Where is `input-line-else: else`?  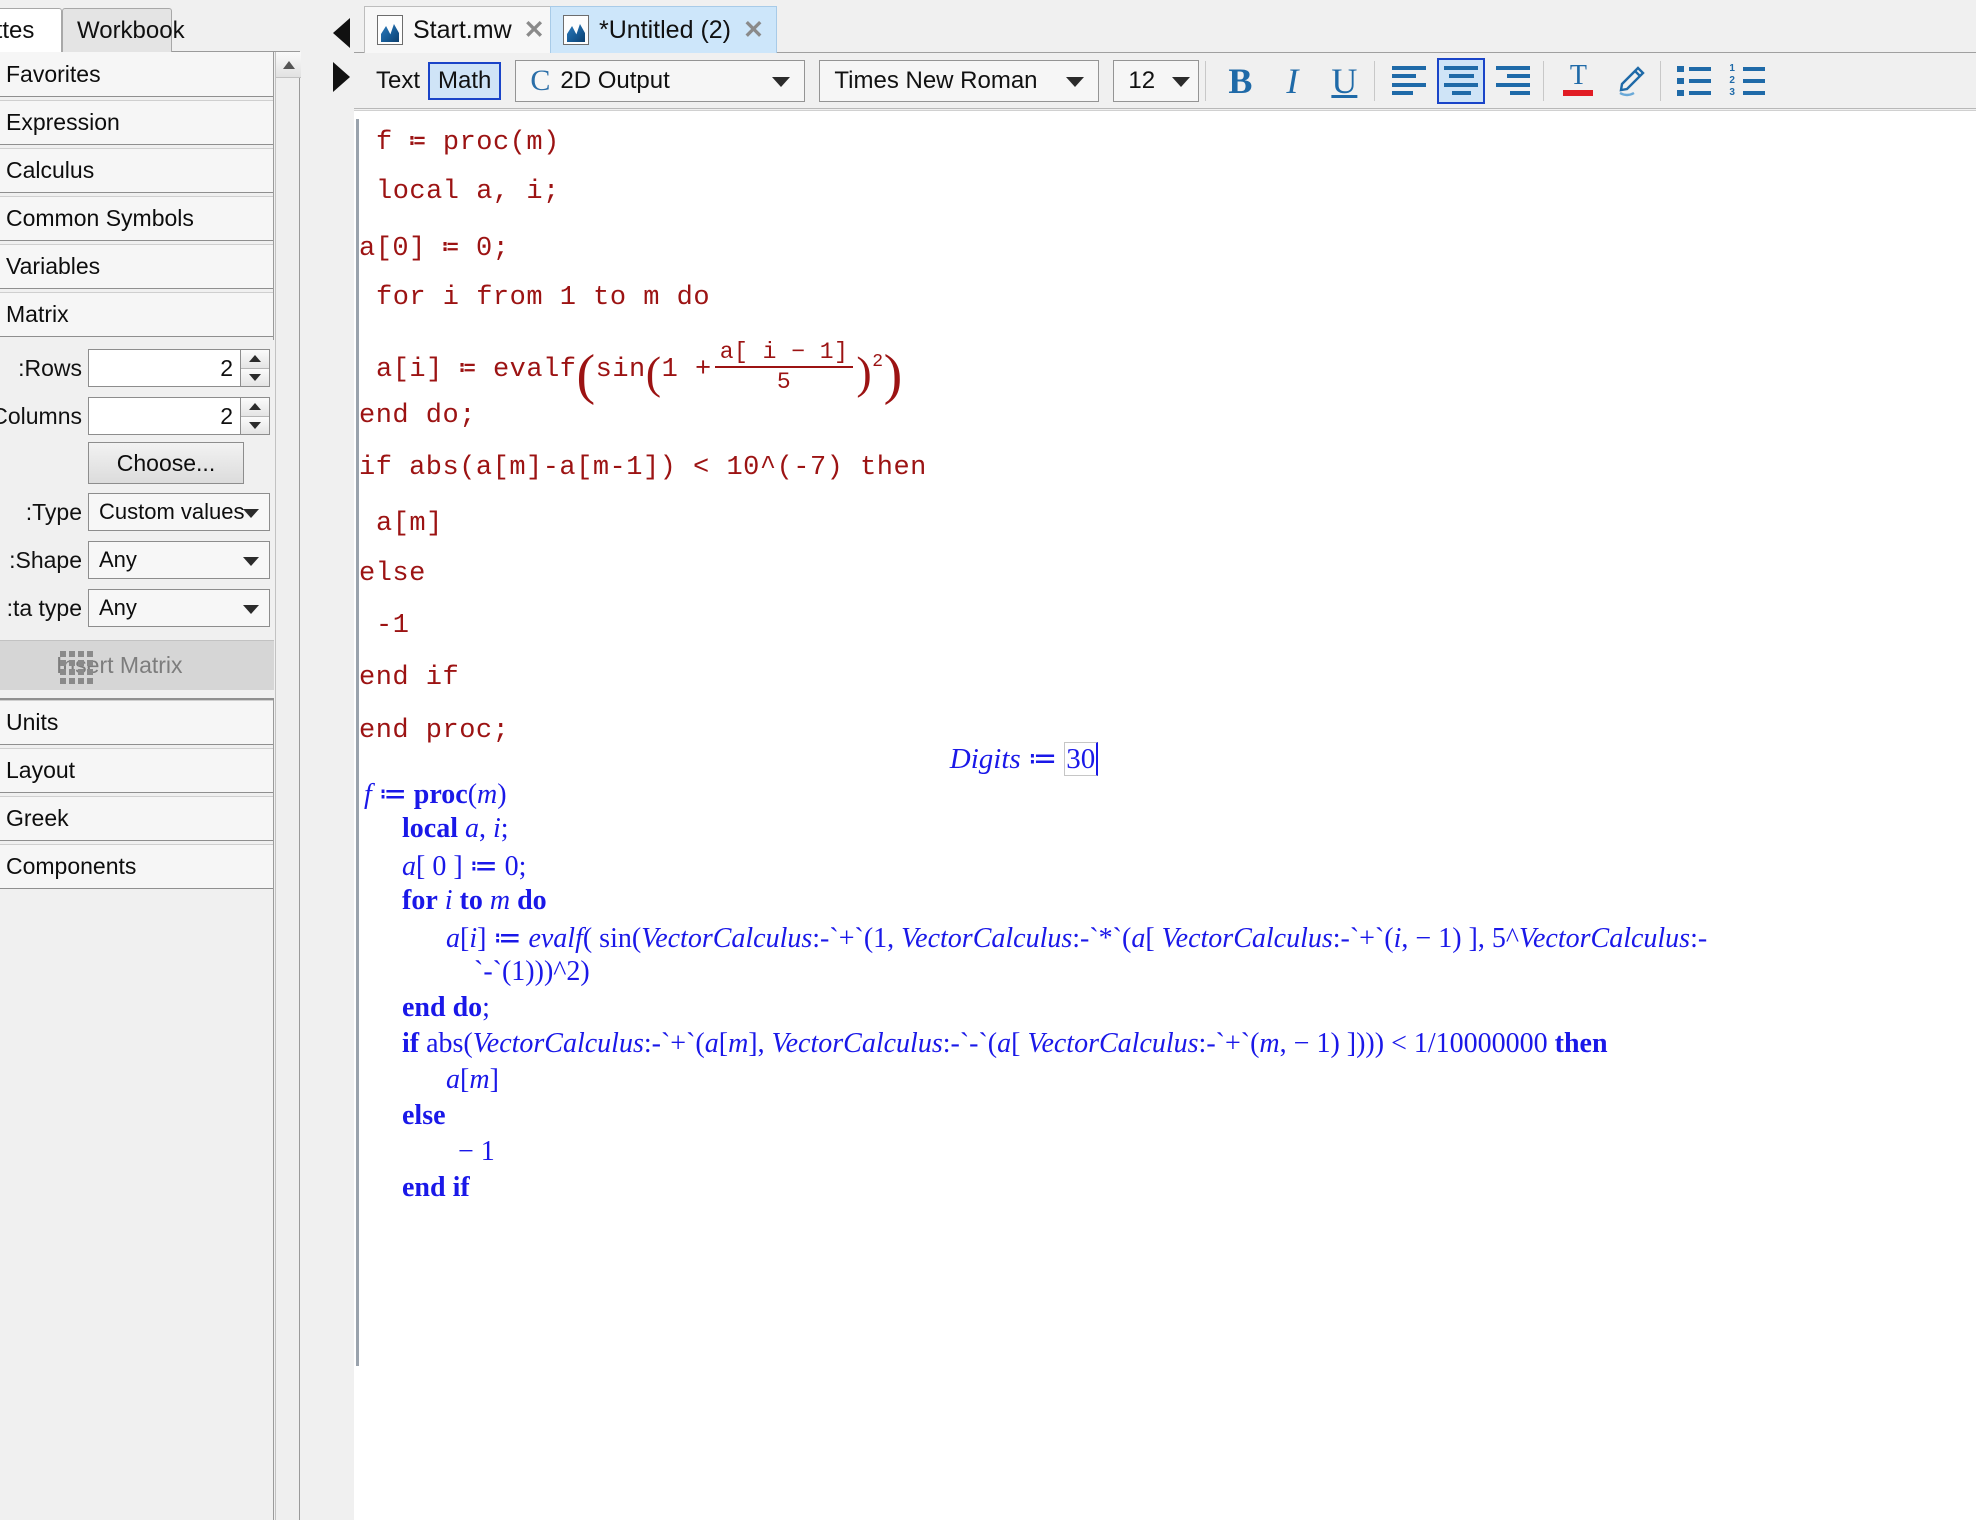
input-line-else: else is located at coordinates (392, 574).